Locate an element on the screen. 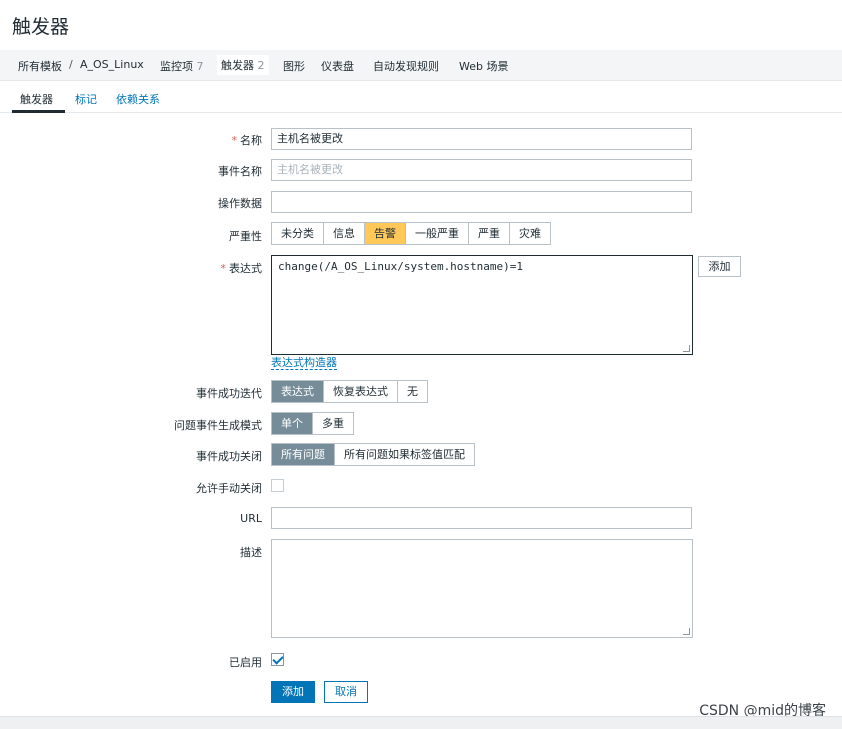 Image resolution: width=842 pixels, height=729 pixels. bottom-bar is located at coordinates (421, 722).